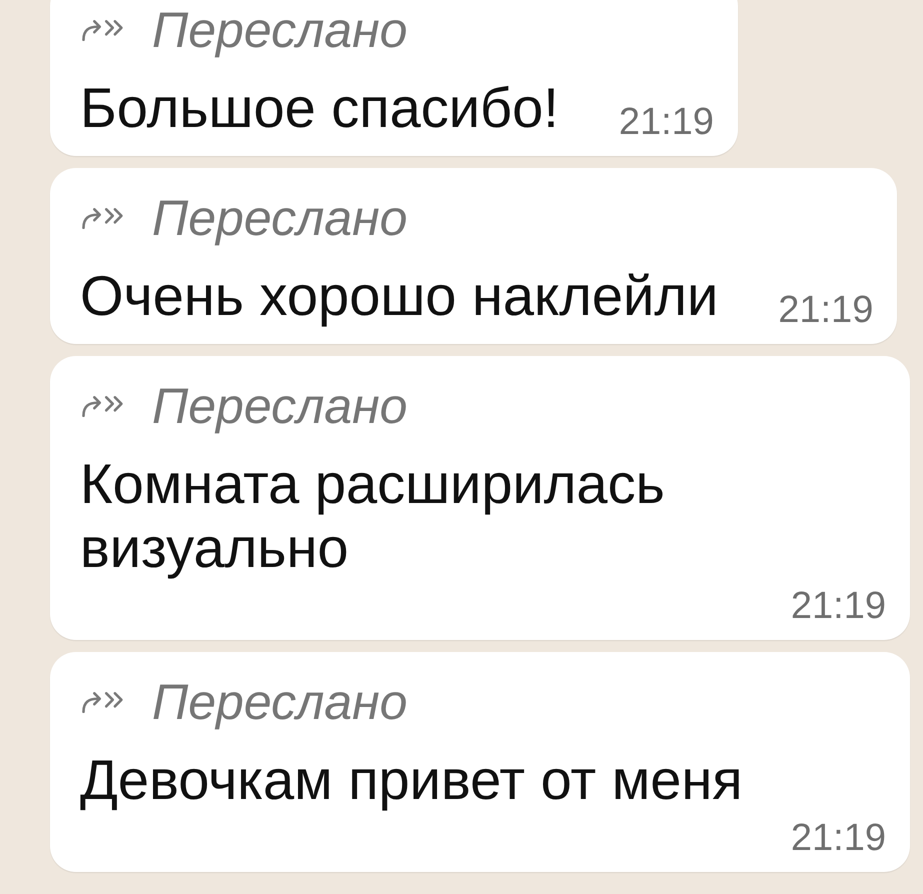 The height and width of the screenshot is (894, 923). I want to click on message-text: Комната расширилась визуально, so click(373, 516).